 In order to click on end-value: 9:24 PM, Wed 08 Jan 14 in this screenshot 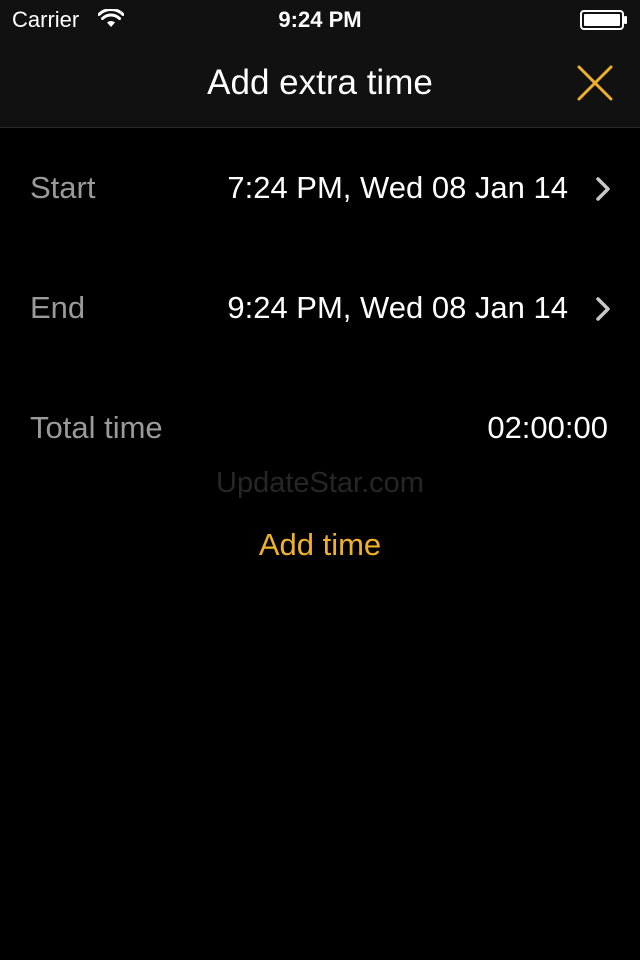, I will do `click(397, 307)`.